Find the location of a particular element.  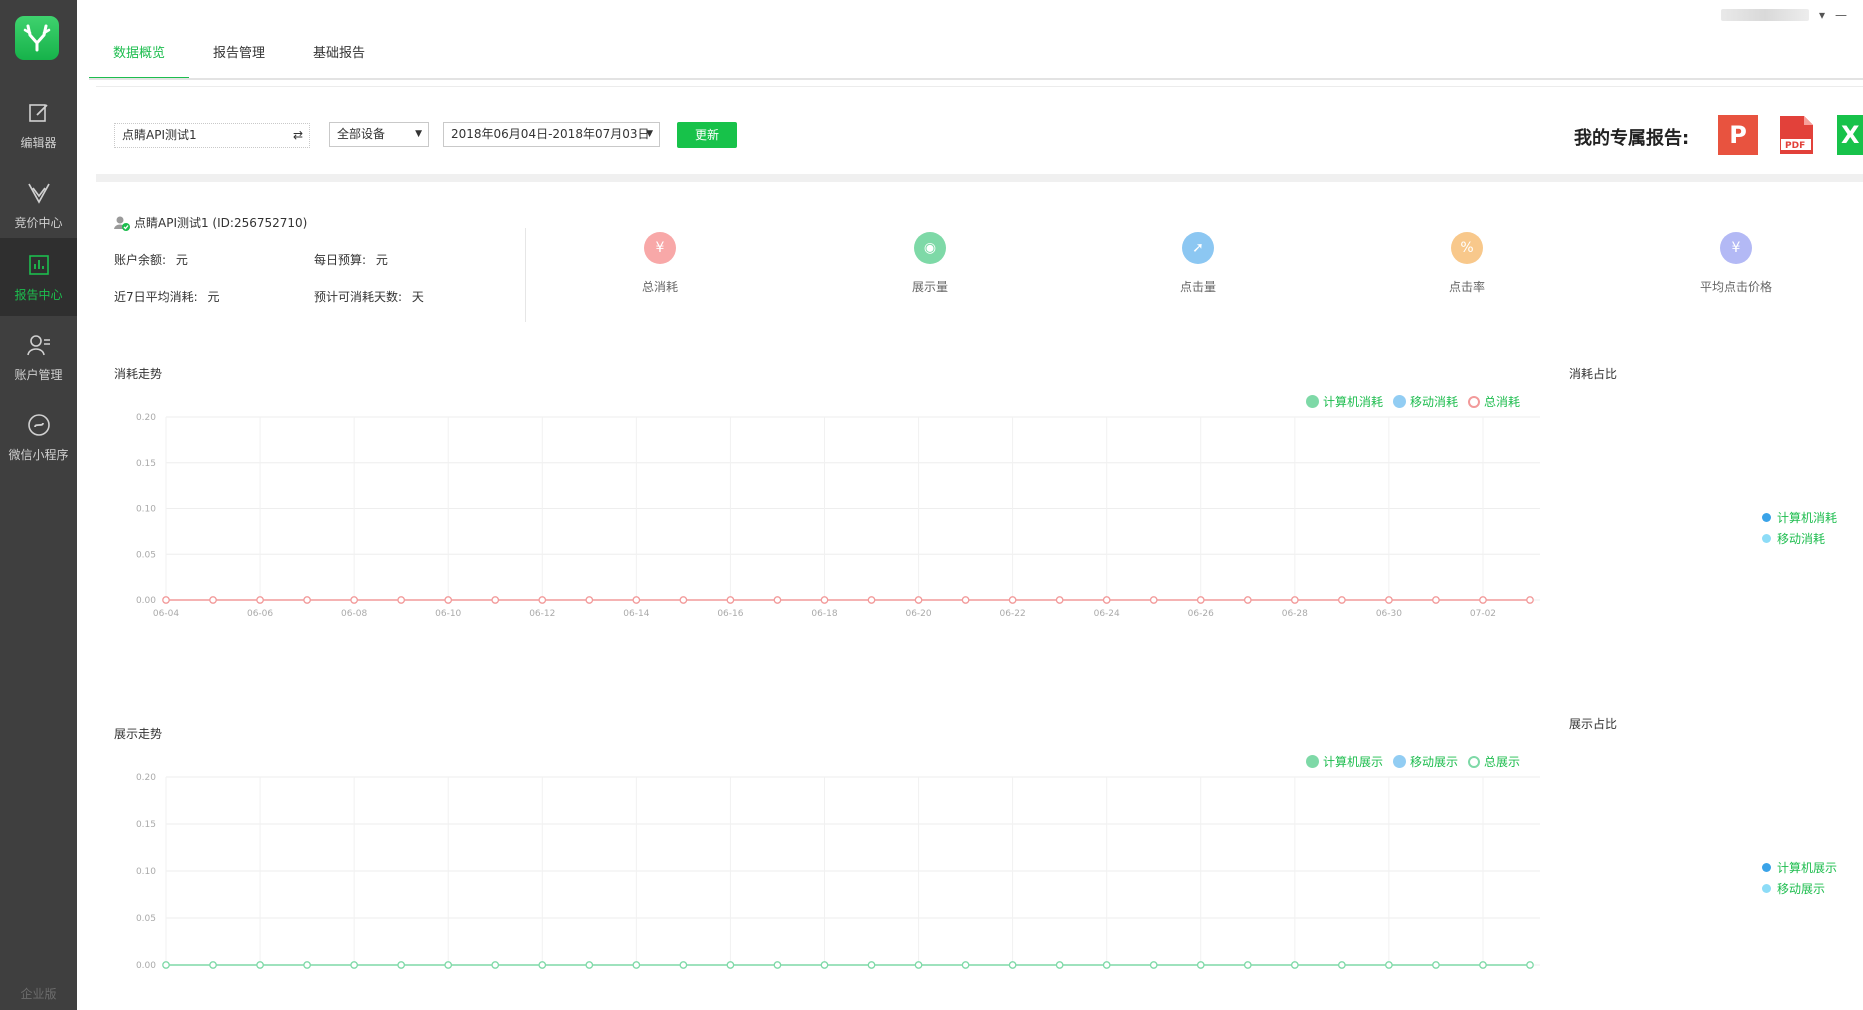

sidebar-item-account: 账户管理 is located at coordinates (38, 357).